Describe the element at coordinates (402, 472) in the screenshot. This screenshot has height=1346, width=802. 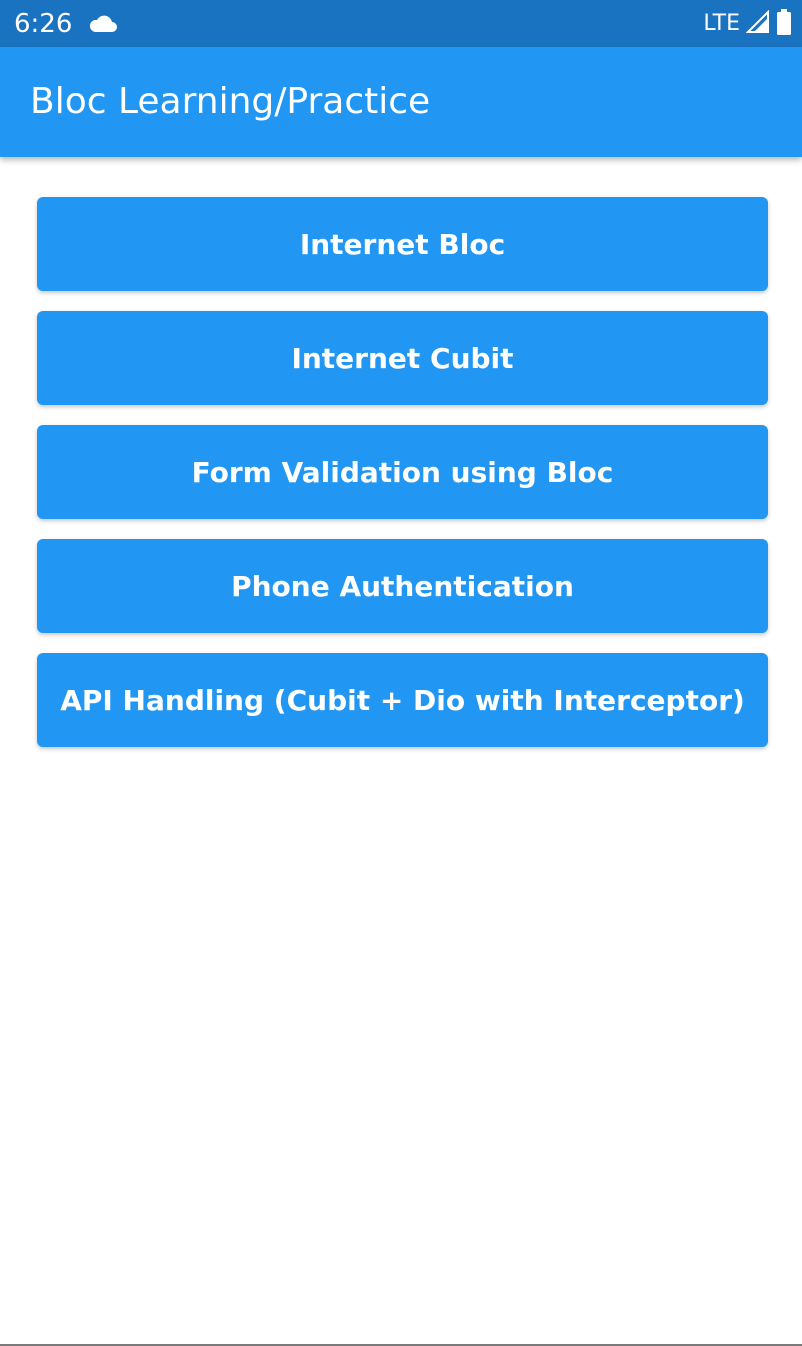
I see `form-validation-button: Form Validation using Bloc` at that location.